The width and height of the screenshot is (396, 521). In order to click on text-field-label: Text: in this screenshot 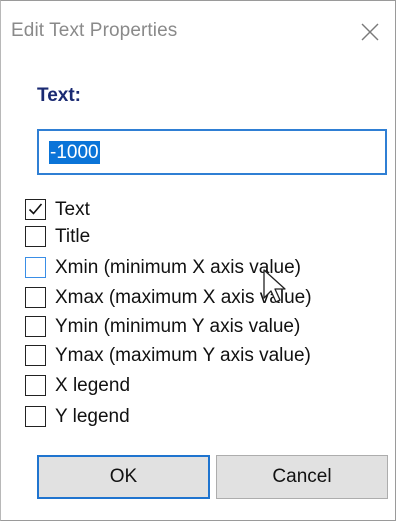, I will do `click(59, 95)`.